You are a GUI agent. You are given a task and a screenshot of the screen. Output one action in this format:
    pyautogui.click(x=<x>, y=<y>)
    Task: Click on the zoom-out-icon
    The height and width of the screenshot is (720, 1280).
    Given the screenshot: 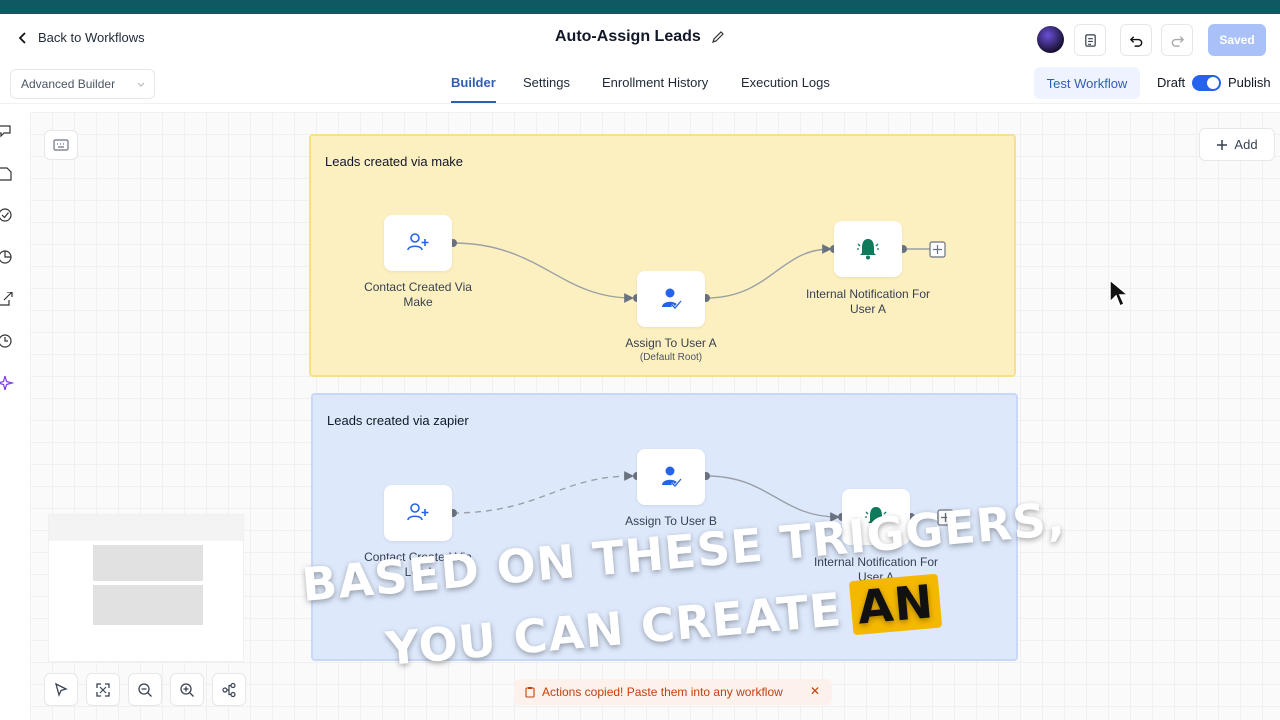 What is the action you would take?
    pyautogui.click(x=145, y=689)
    